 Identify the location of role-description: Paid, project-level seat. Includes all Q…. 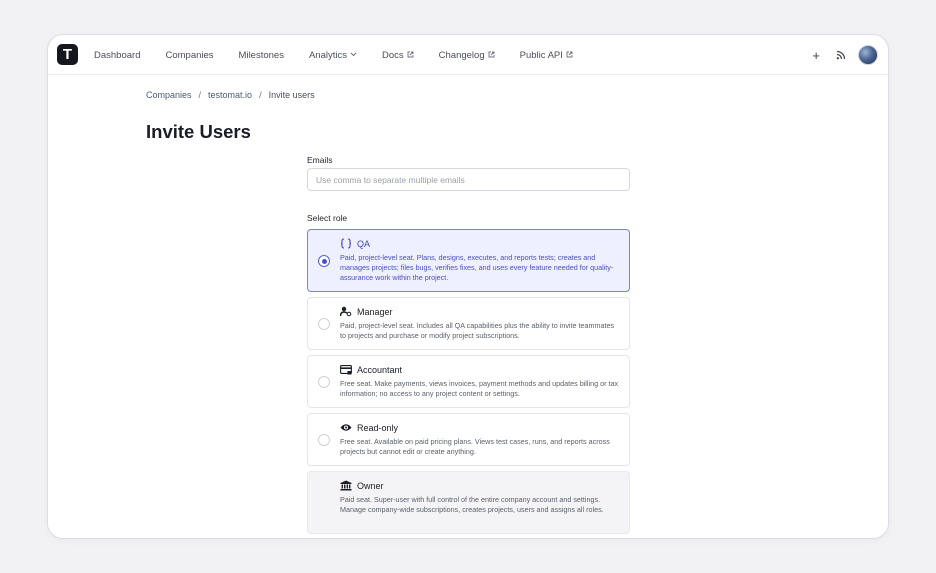
(477, 330).